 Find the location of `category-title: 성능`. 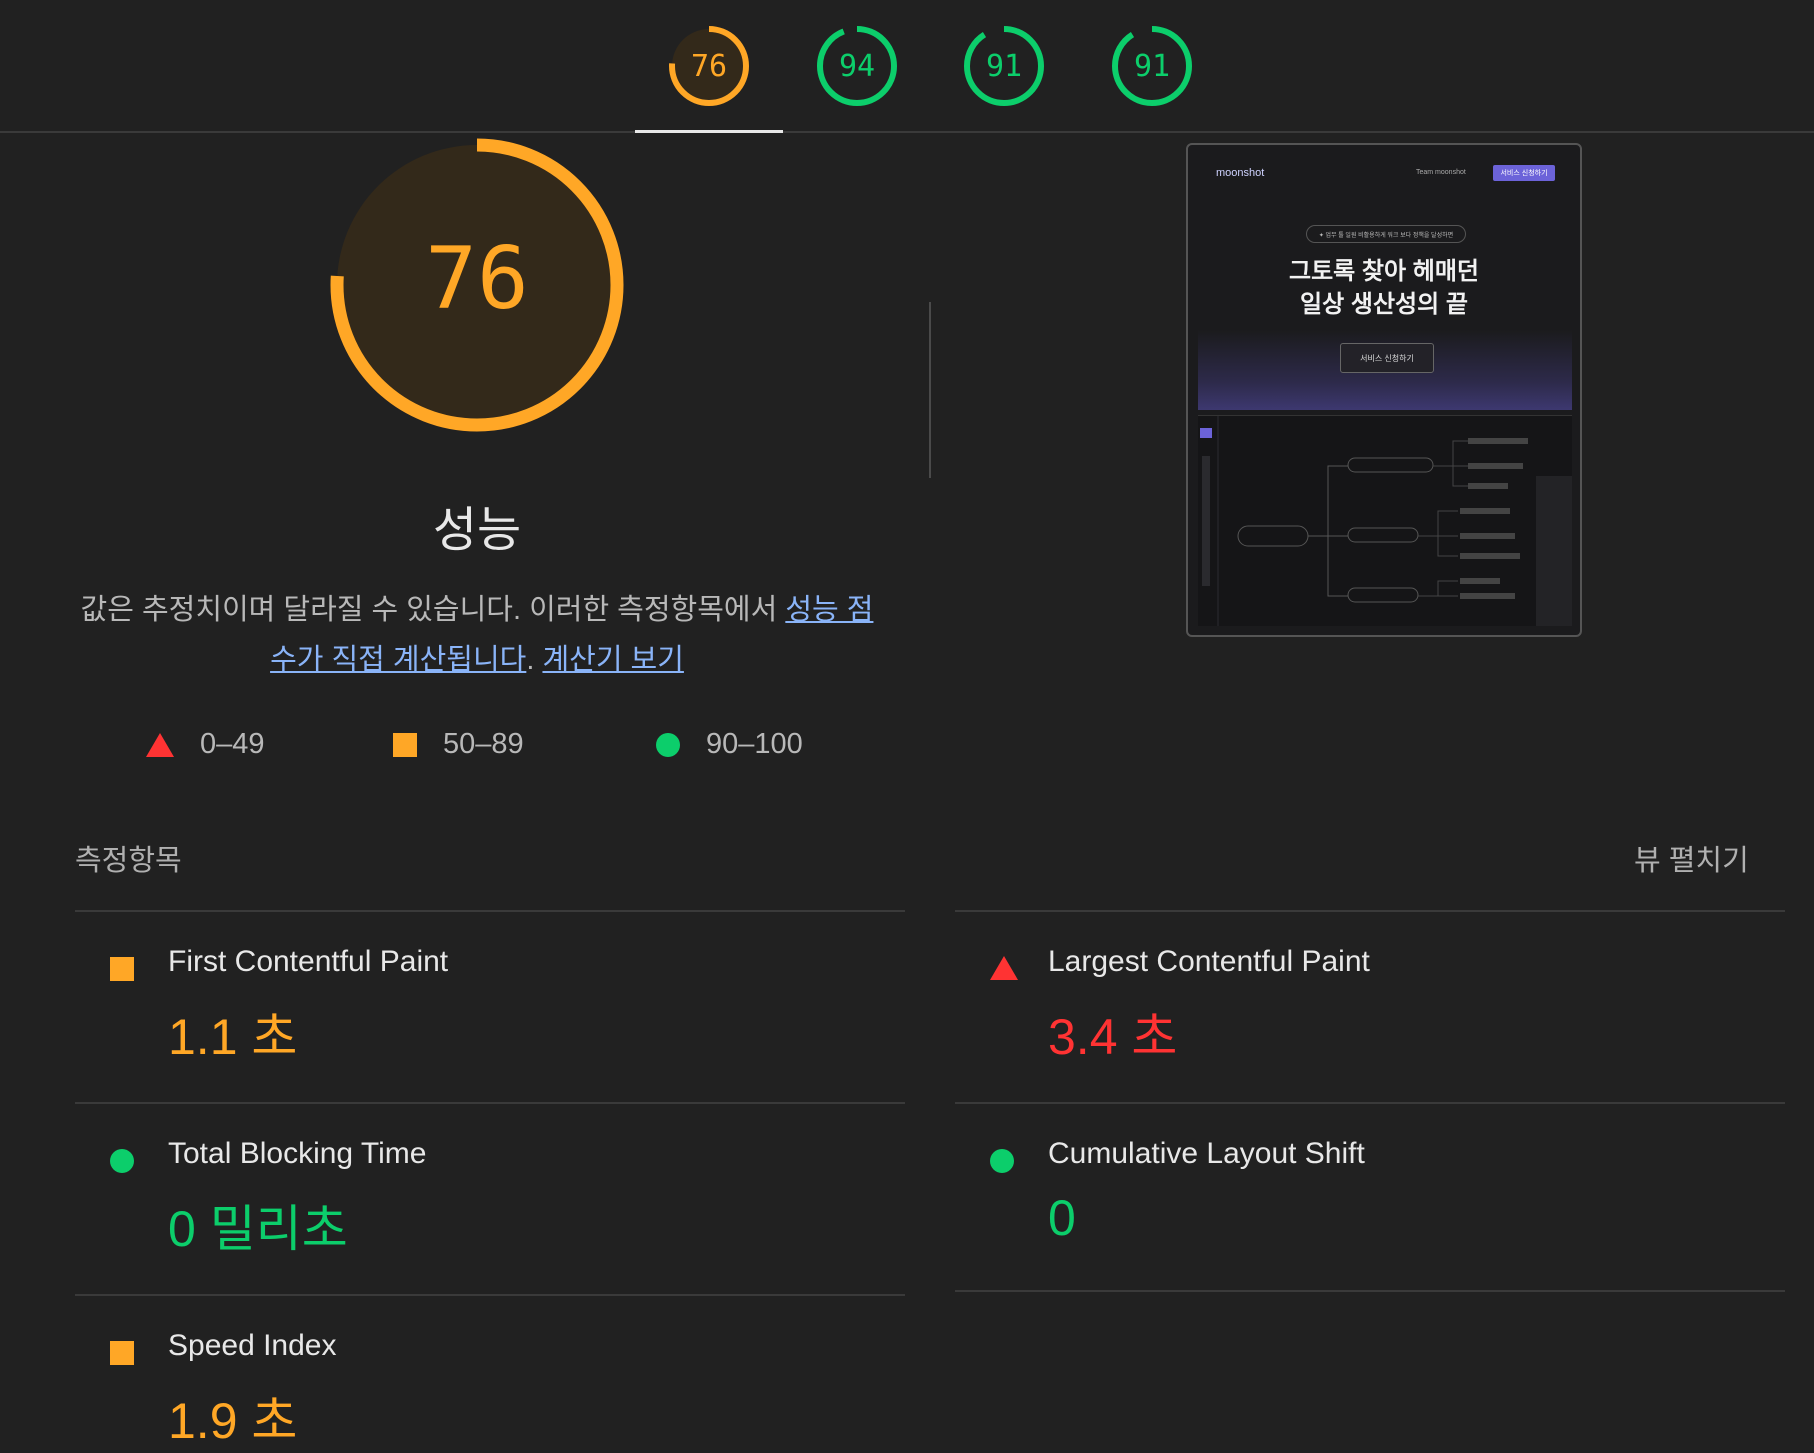

category-title: 성능 is located at coordinates (477, 530).